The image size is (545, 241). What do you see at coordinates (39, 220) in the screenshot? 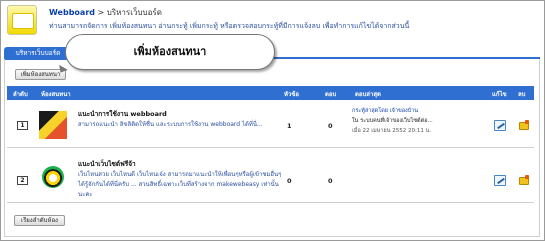
I see `sort-rooms-button: เรียงลำดับห้อง` at bounding box center [39, 220].